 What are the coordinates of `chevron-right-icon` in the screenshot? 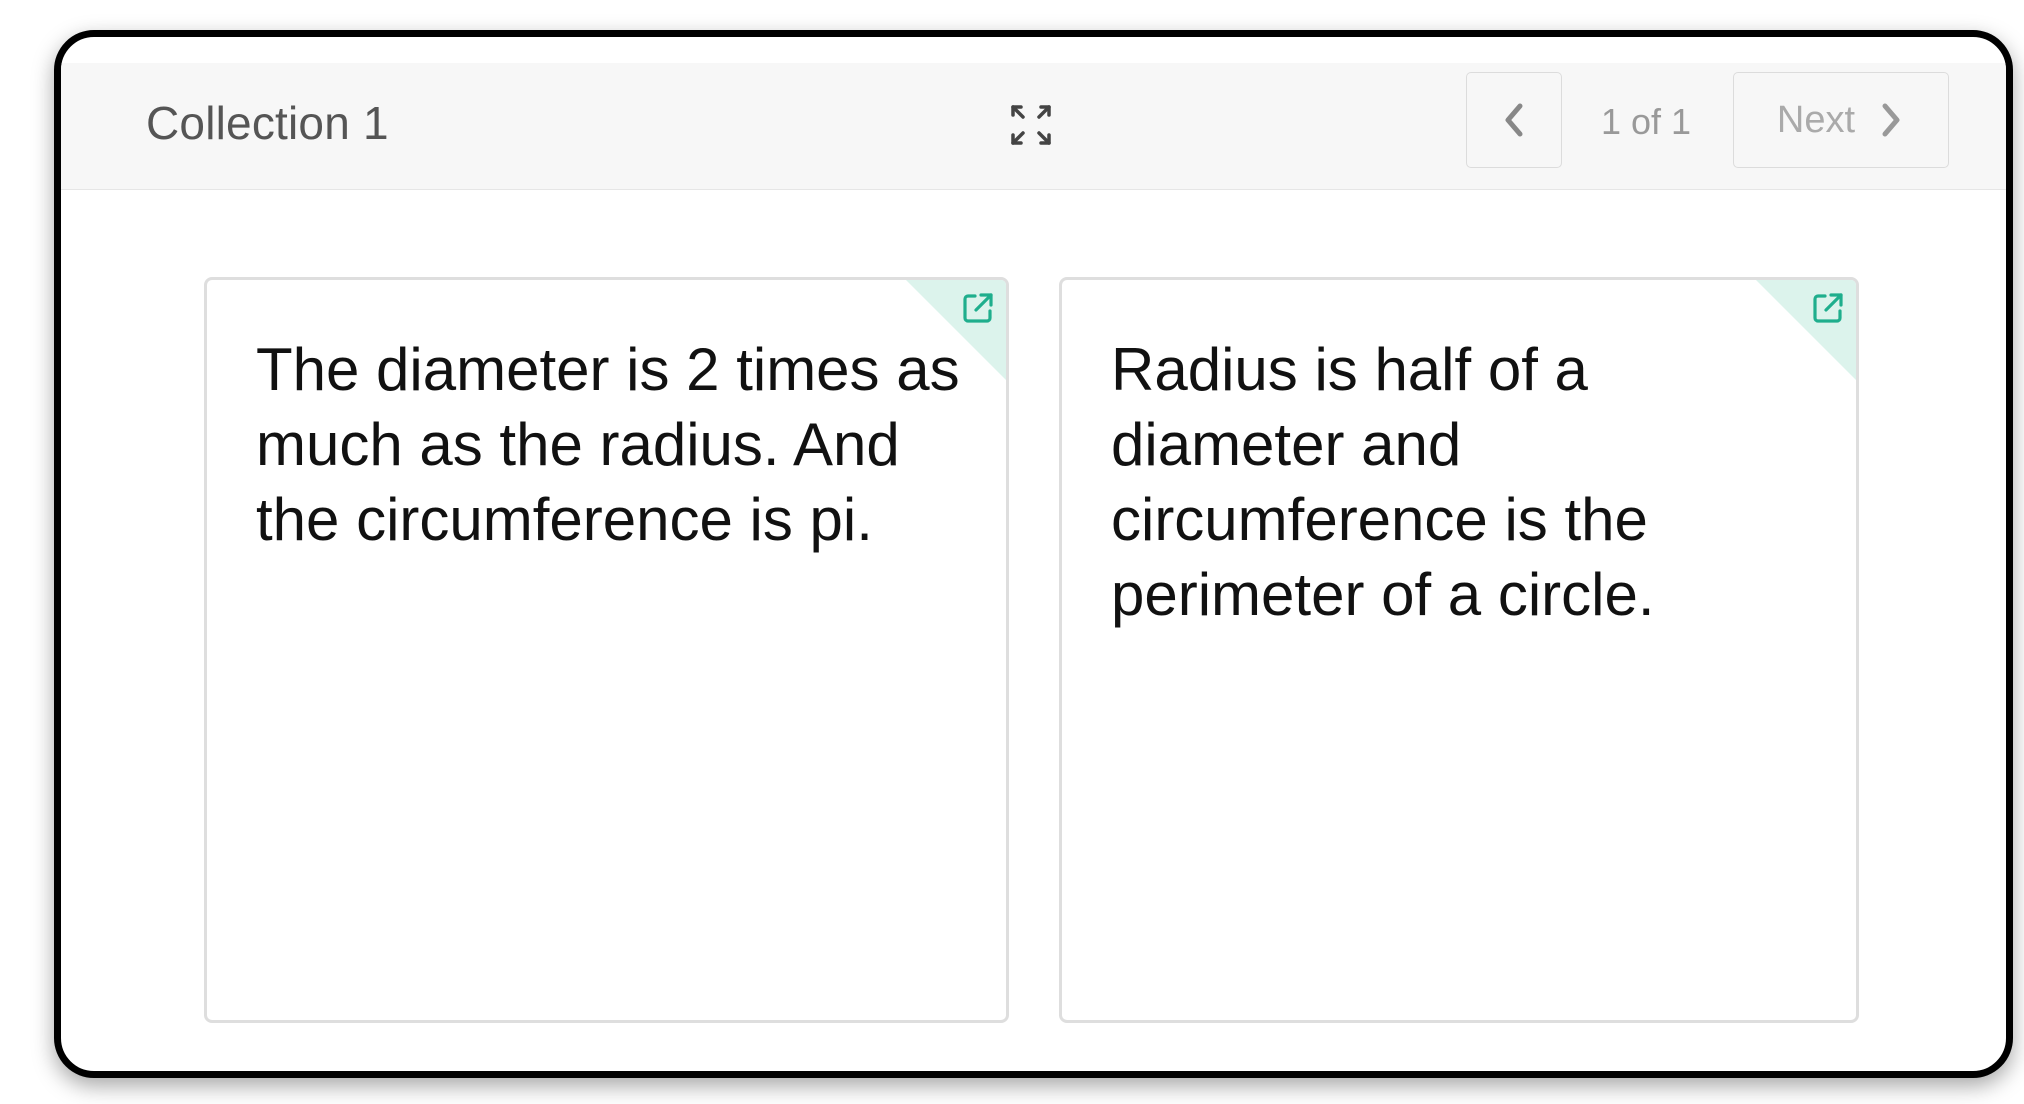 It's located at (1891, 120).